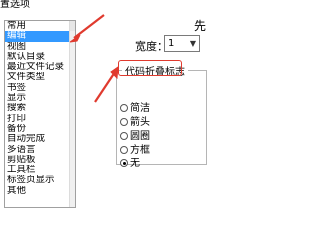 The width and height of the screenshot is (320, 240). I want to click on arrow-to-groupbox, so click(106, 84).